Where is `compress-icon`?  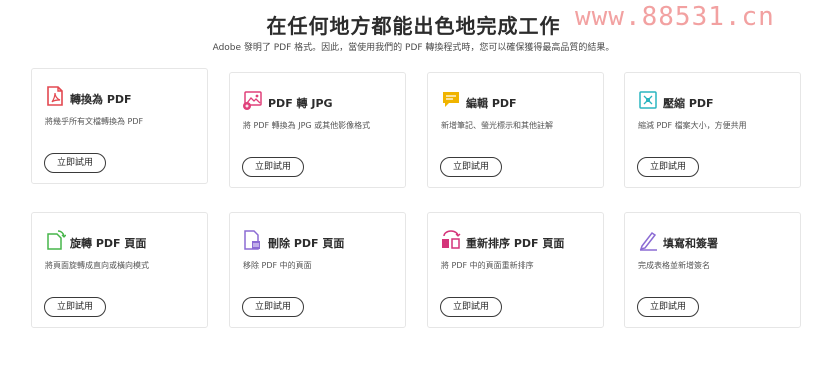 compress-icon is located at coordinates (648, 100).